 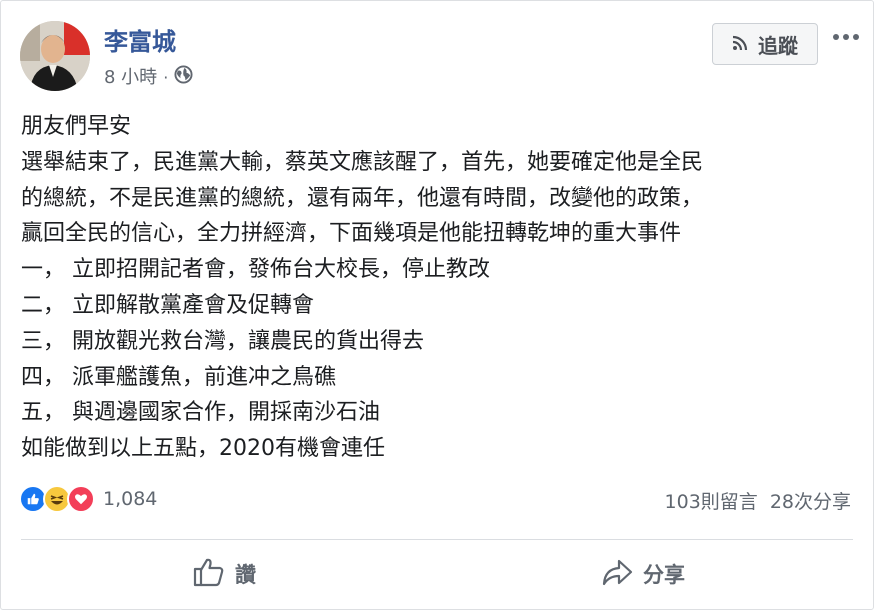 What do you see at coordinates (740, 44) in the screenshot?
I see `rss-icon` at bounding box center [740, 44].